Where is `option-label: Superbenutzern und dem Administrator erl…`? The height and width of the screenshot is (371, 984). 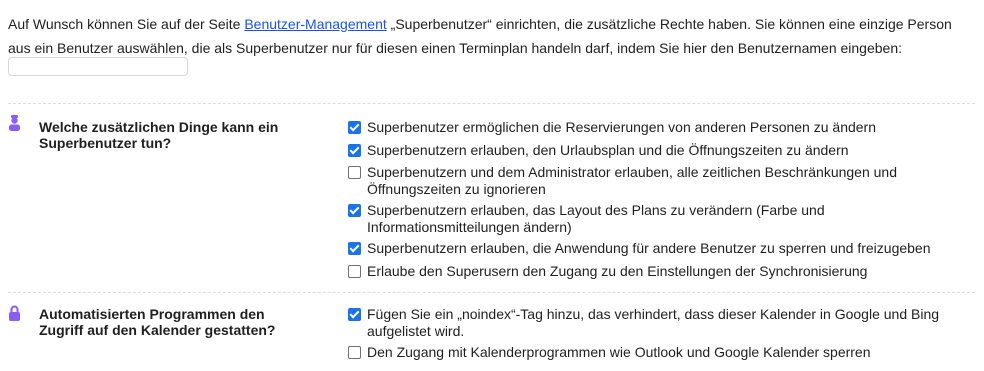
option-label: Superbenutzern und dem Administrator erl… is located at coordinates (632, 180).